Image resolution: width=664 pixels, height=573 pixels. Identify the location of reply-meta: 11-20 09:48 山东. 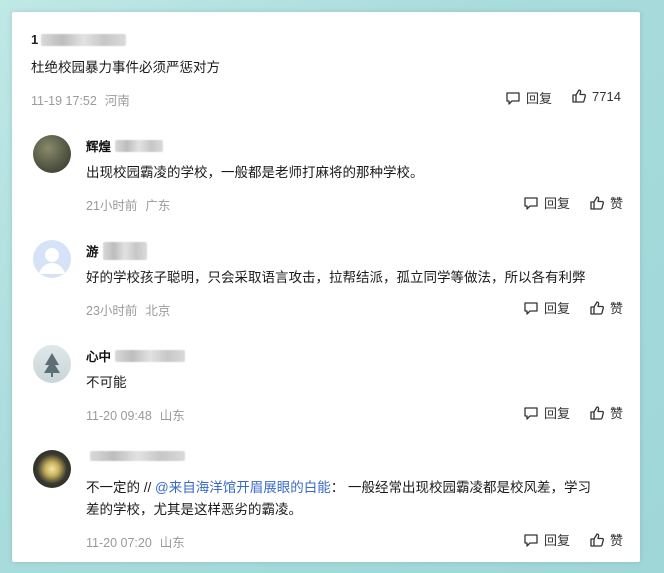
(135, 414).